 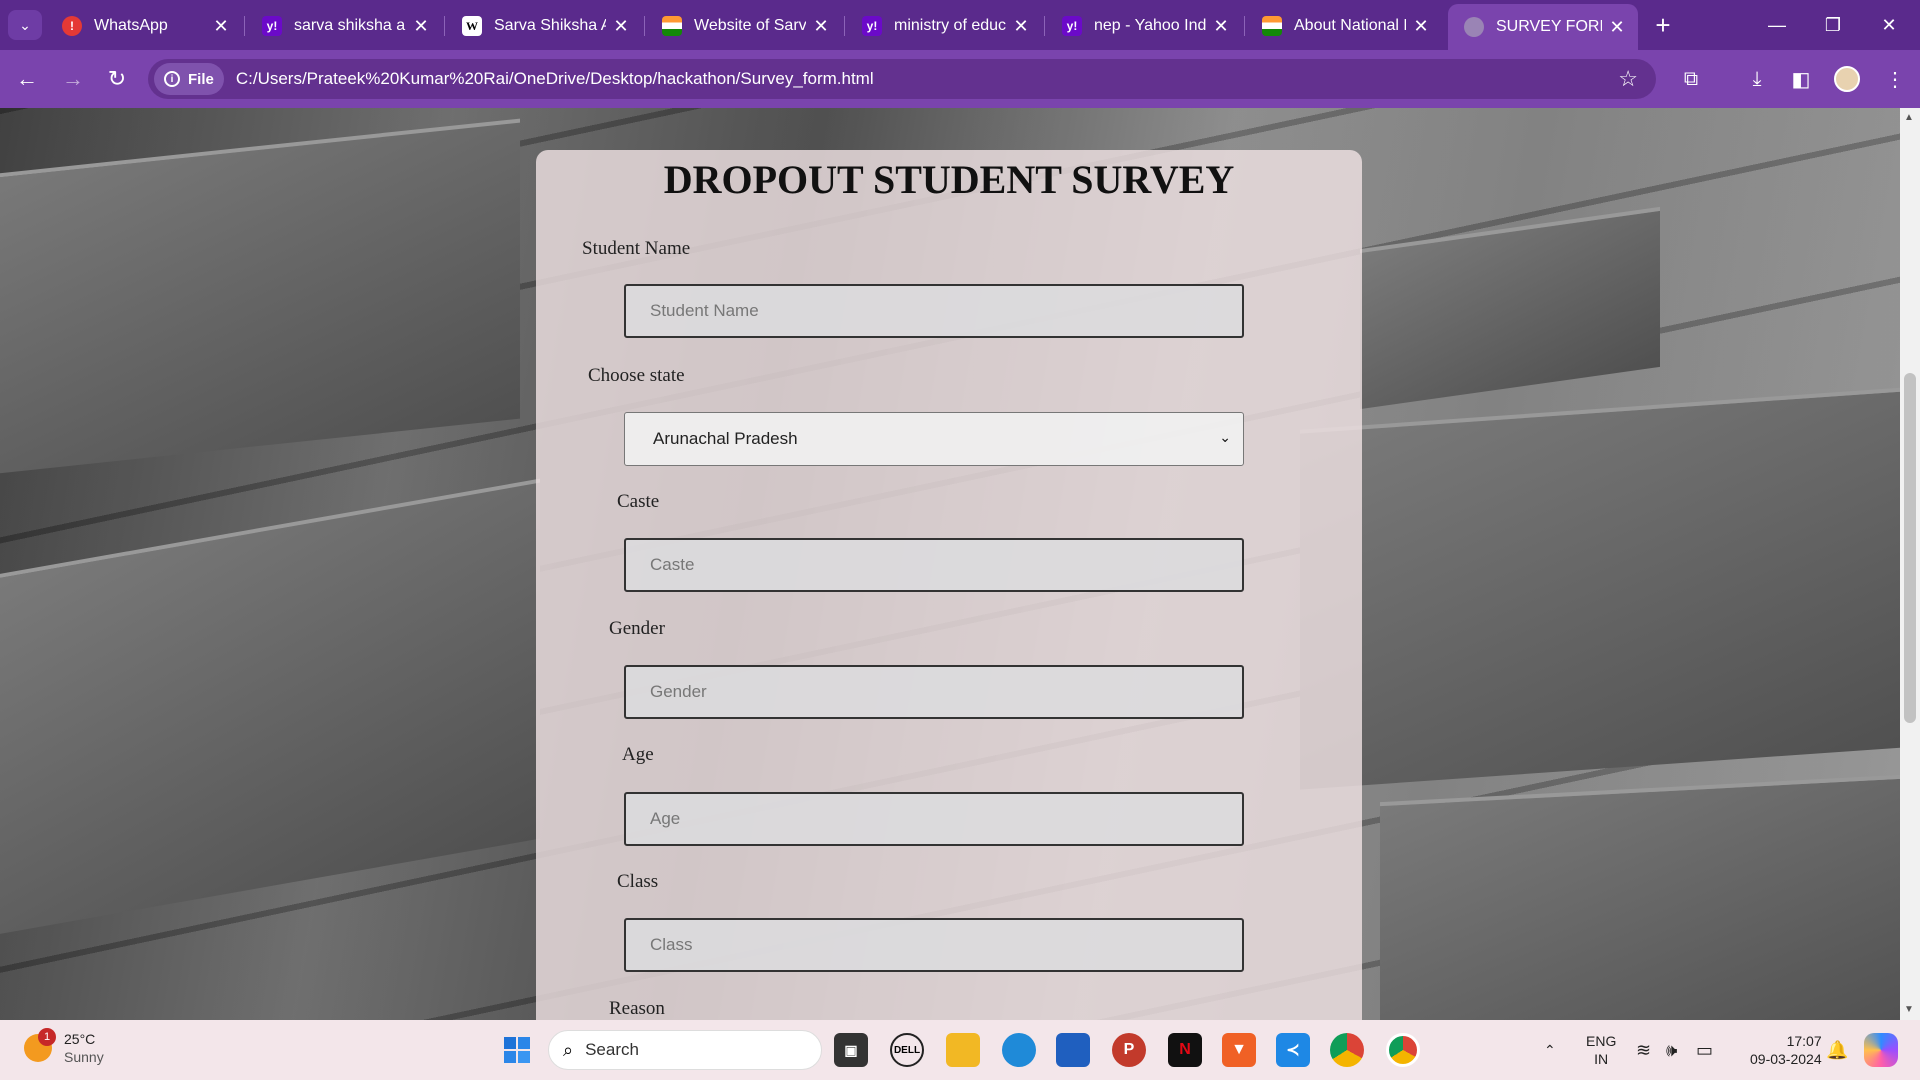 What do you see at coordinates (144, 26) in the screenshot?
I see `tab-whatsapp: ! WhatsApp ✕` at bounding box center [144, 26].